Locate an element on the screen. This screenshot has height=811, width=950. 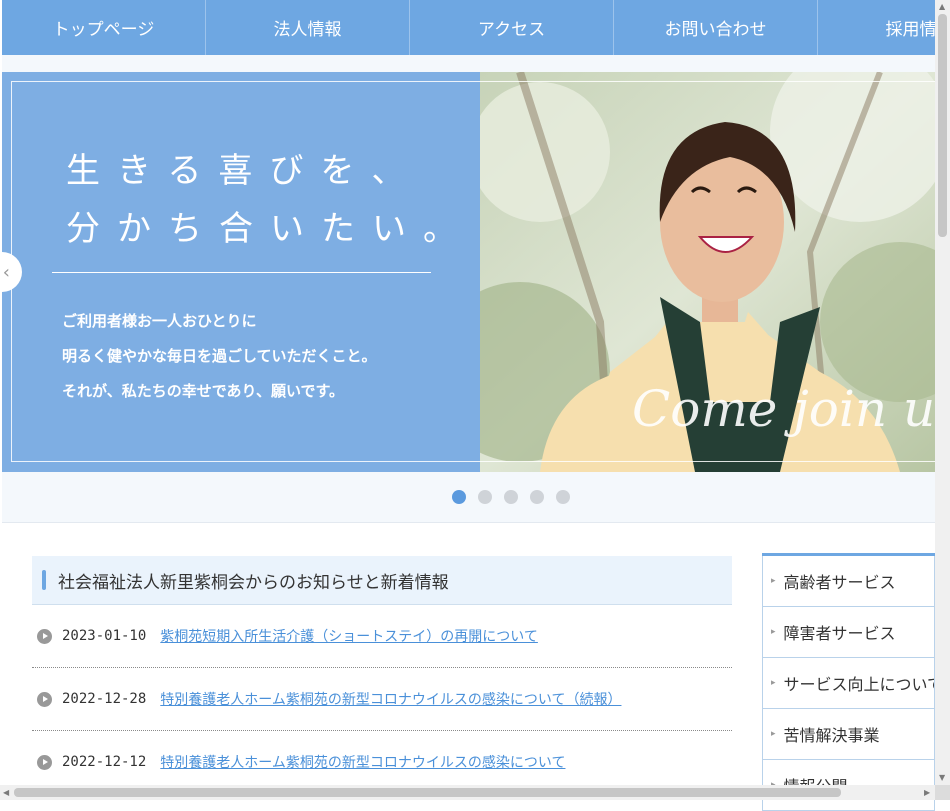
news-header: 社会福祉法人新里紫桐会からのお知らせと新着情報 is located at coordinates (382, 580).